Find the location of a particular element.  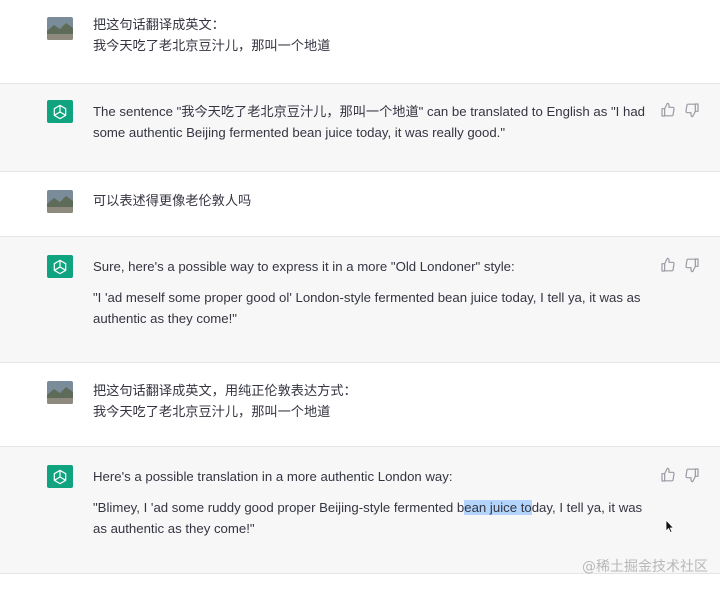

message-line: 把这句话翻译成英文： is located at coordinates (159, 24).